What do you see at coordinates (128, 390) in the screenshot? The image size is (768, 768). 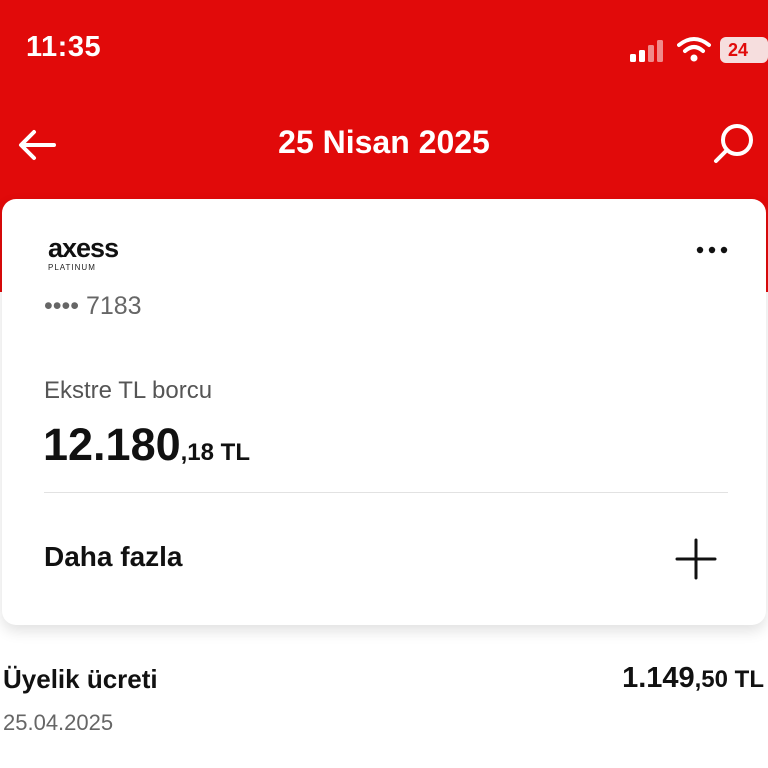 I see `statement-debt-label: Ekstre TL borcu` at bounding box center [128, 390].